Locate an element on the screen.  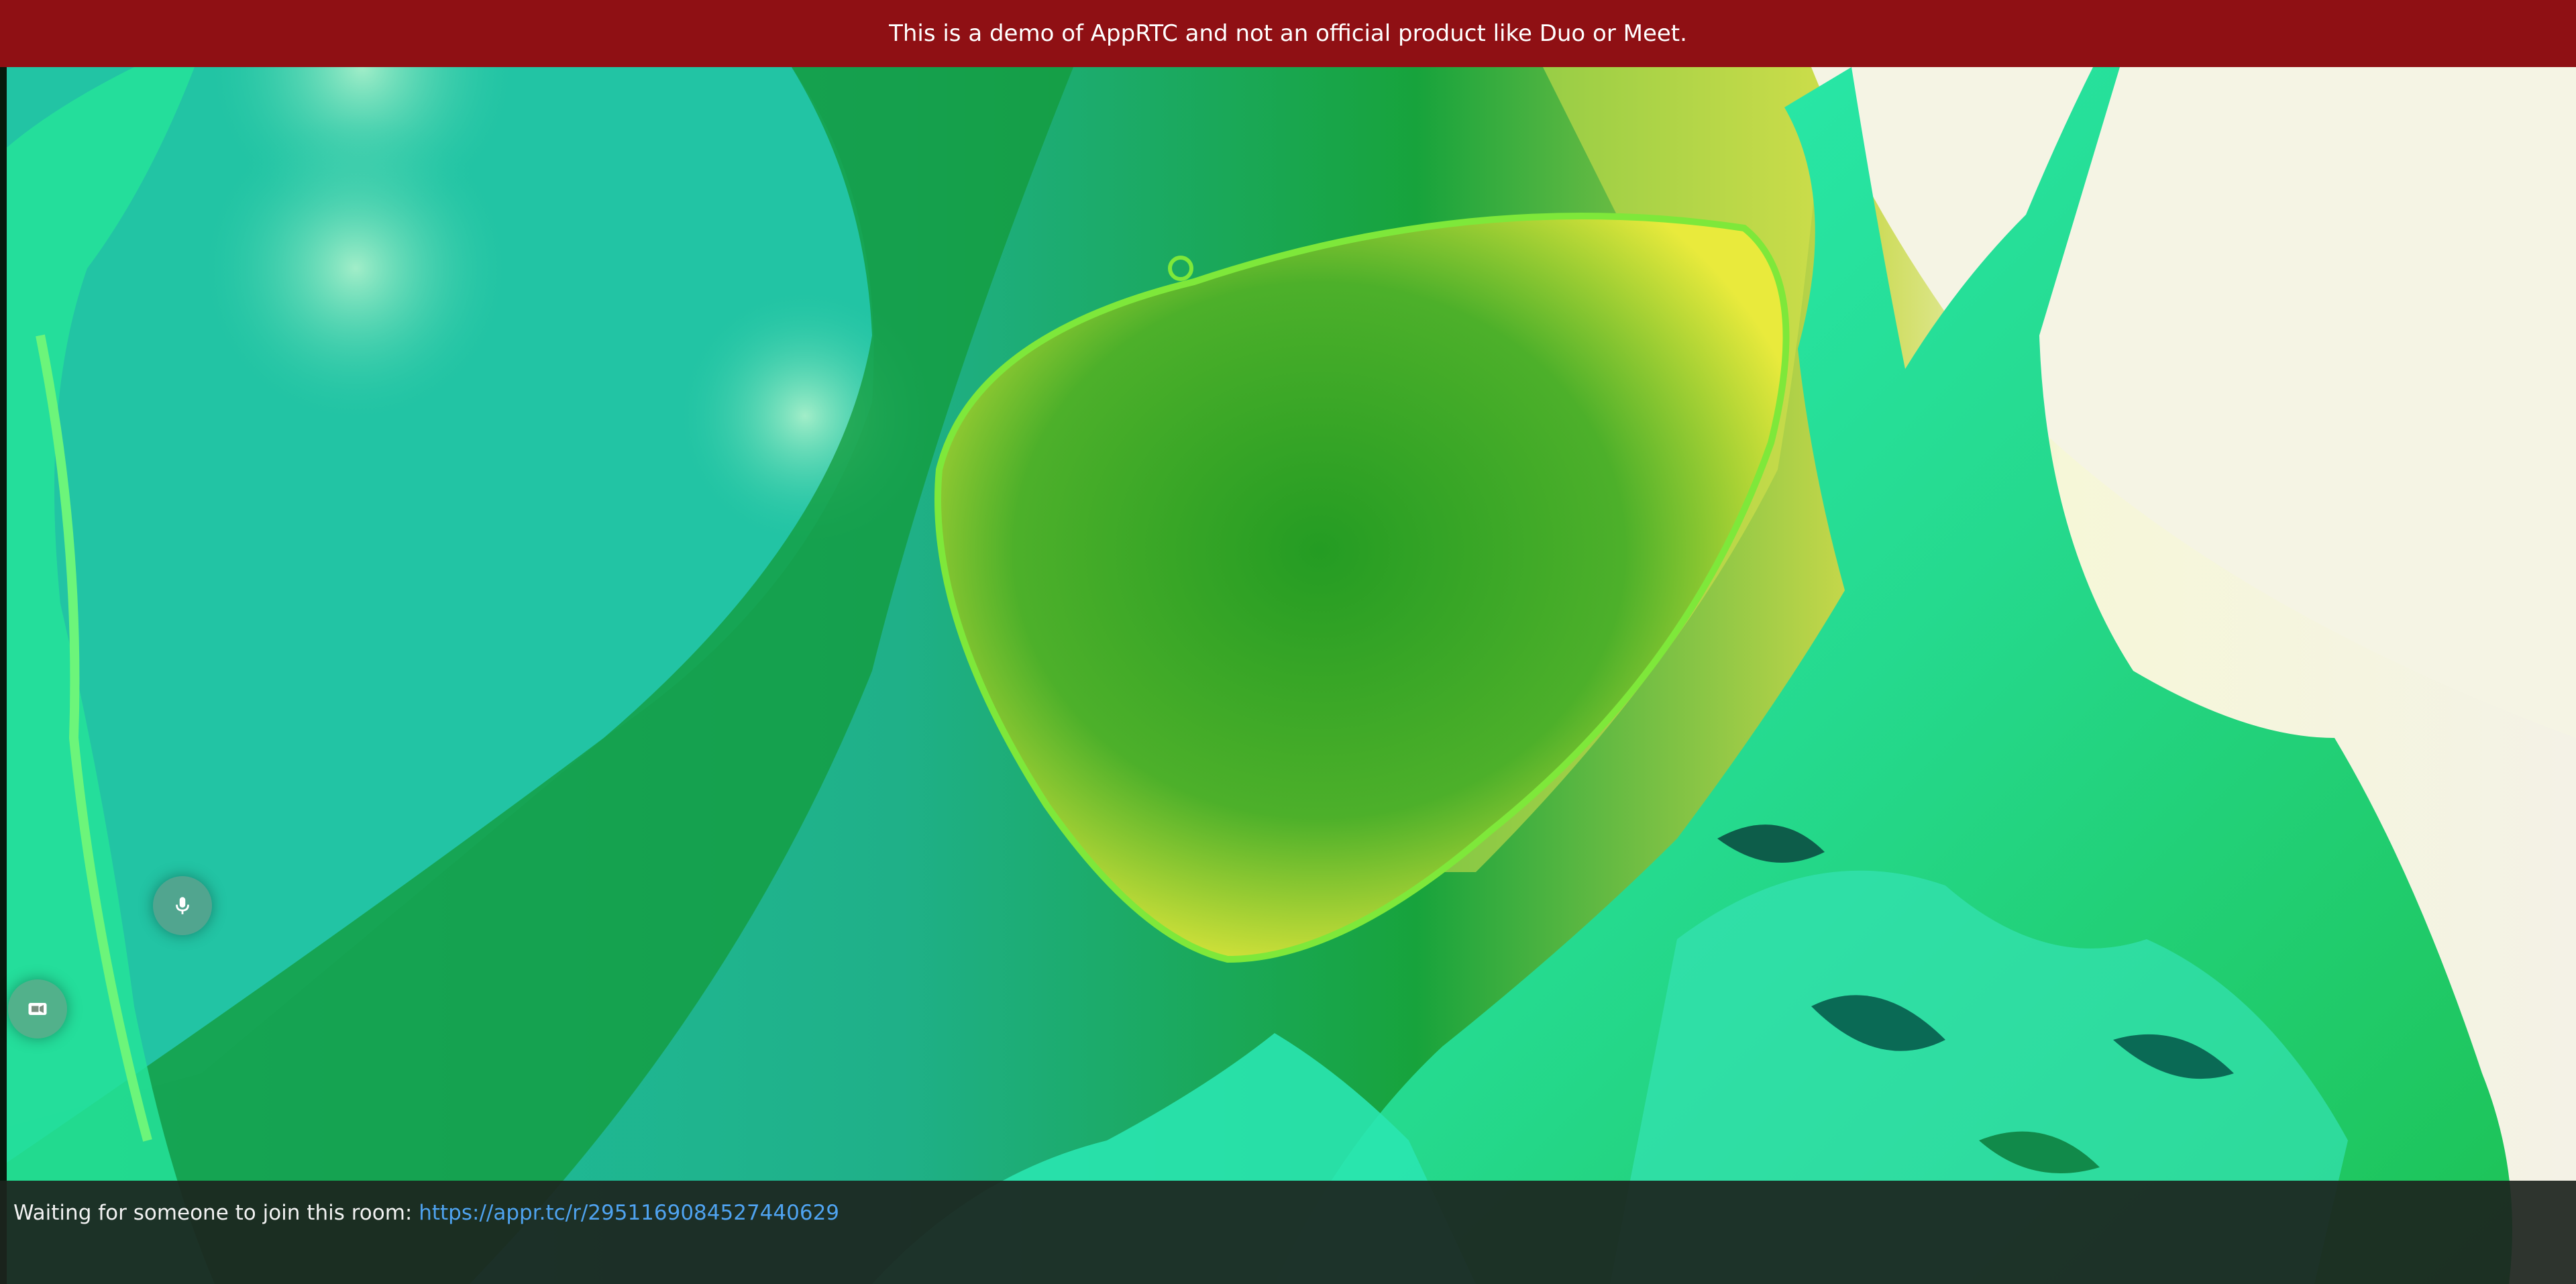
microphone-icon is located at coordinates (182, 906).